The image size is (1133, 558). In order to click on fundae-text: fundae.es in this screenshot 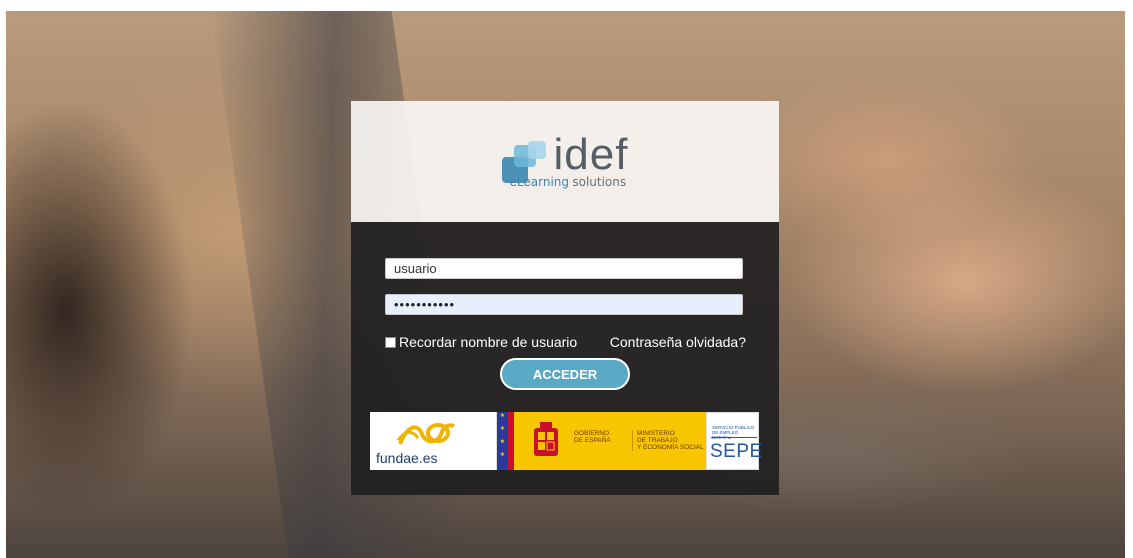, I will do `click(407, 458)`.